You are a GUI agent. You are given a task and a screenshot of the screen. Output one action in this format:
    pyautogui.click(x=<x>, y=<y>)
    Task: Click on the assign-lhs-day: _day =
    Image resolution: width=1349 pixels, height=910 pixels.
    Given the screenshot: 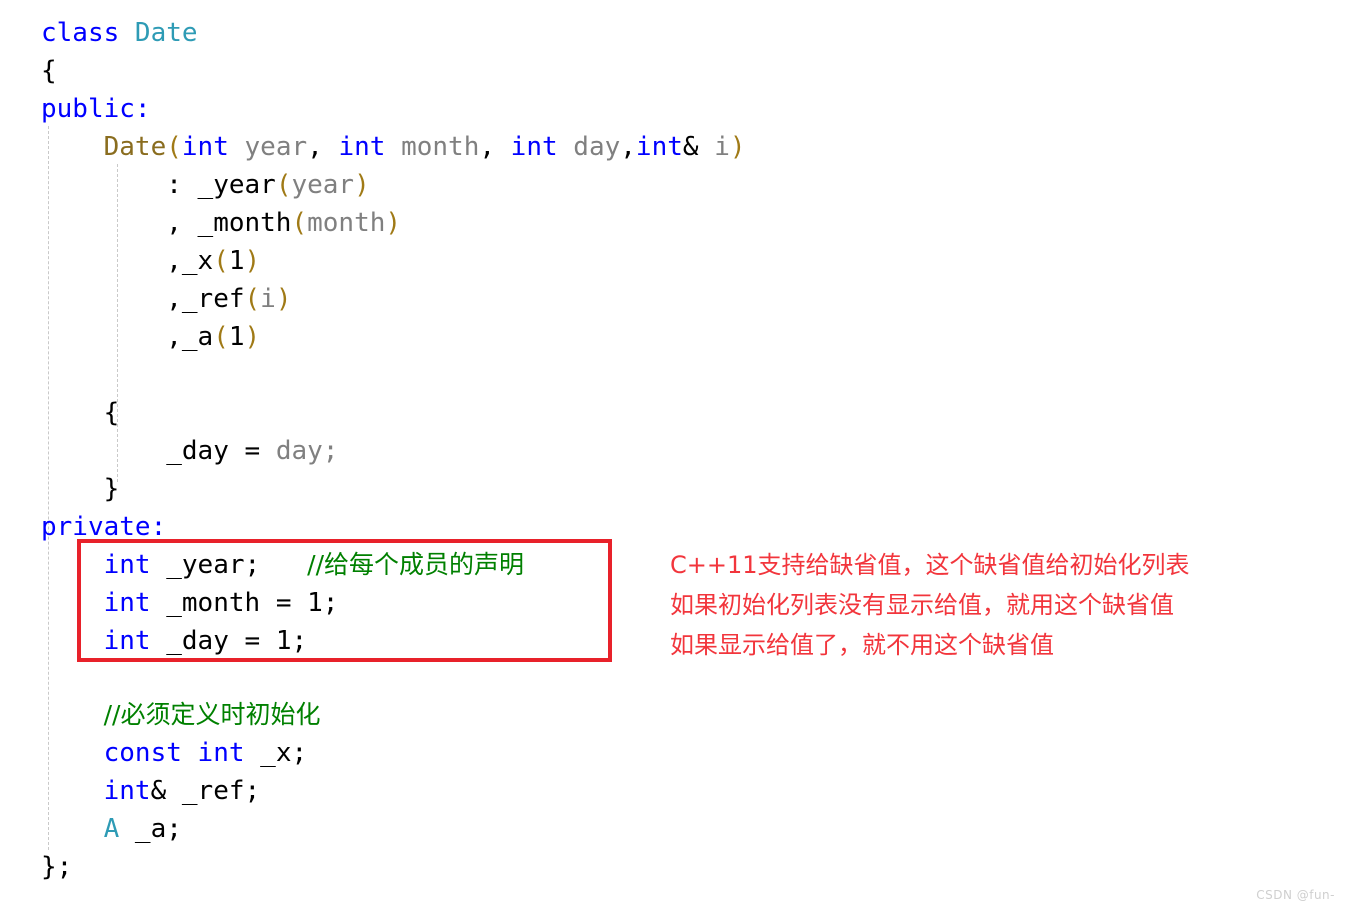 What is the action you would take?
    pyautogui.click(x=221, y=451)
    